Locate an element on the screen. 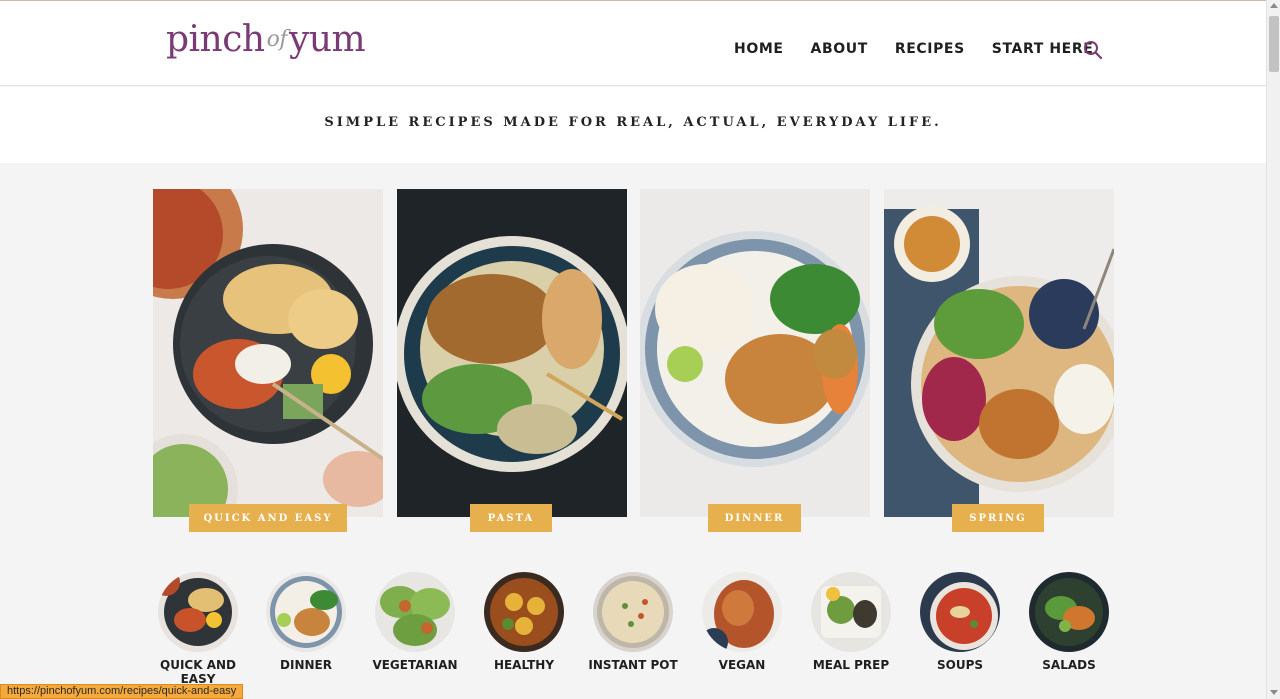 Image resolution: width=1280 pixels, height=699 pixels. category-vegan: VEGAN is located at coordinates (742, 622).